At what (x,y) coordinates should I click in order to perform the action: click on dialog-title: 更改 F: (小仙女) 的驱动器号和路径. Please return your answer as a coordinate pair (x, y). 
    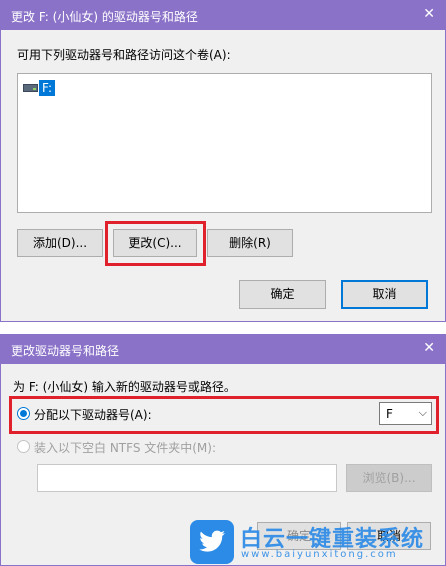
    Looking at the image, I should click on (104, 17).